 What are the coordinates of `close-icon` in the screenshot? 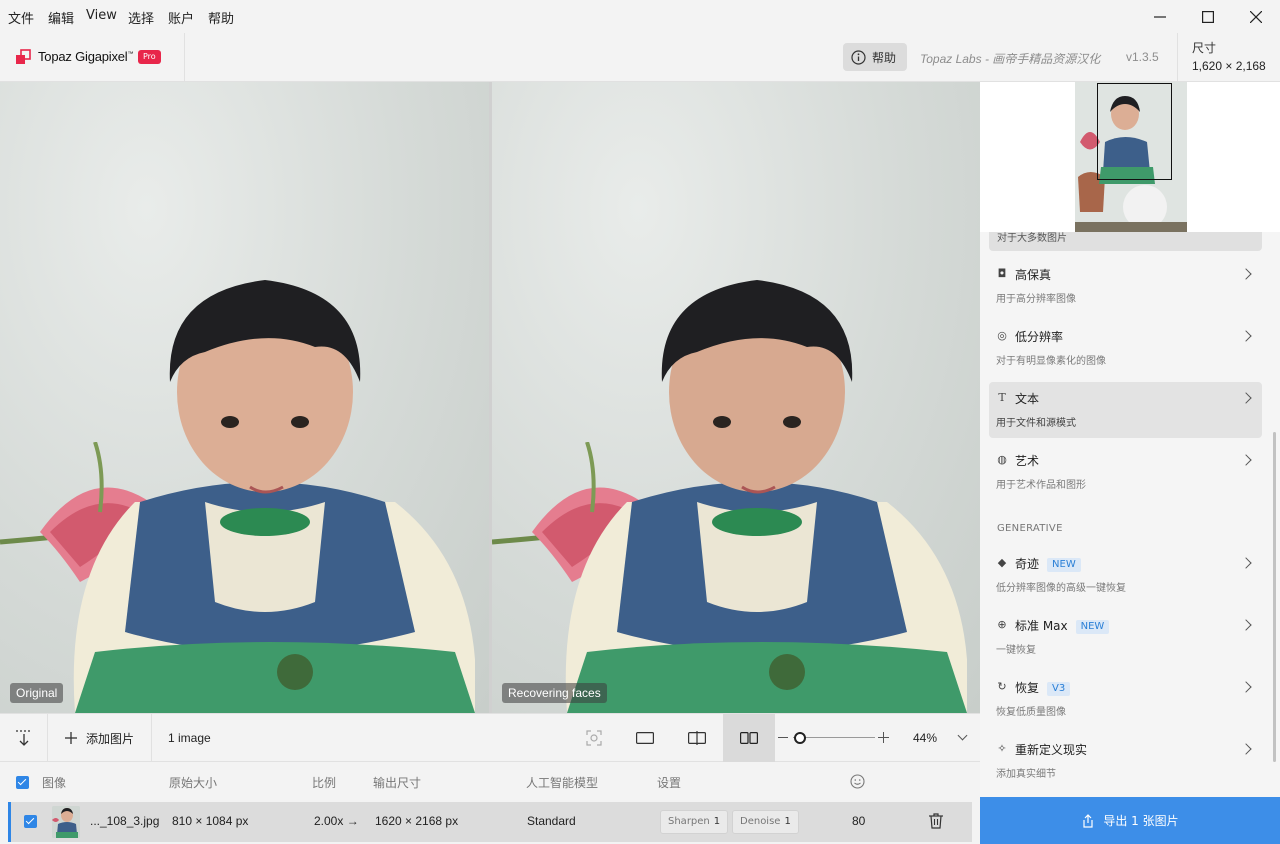 It's located at (1256, 16).